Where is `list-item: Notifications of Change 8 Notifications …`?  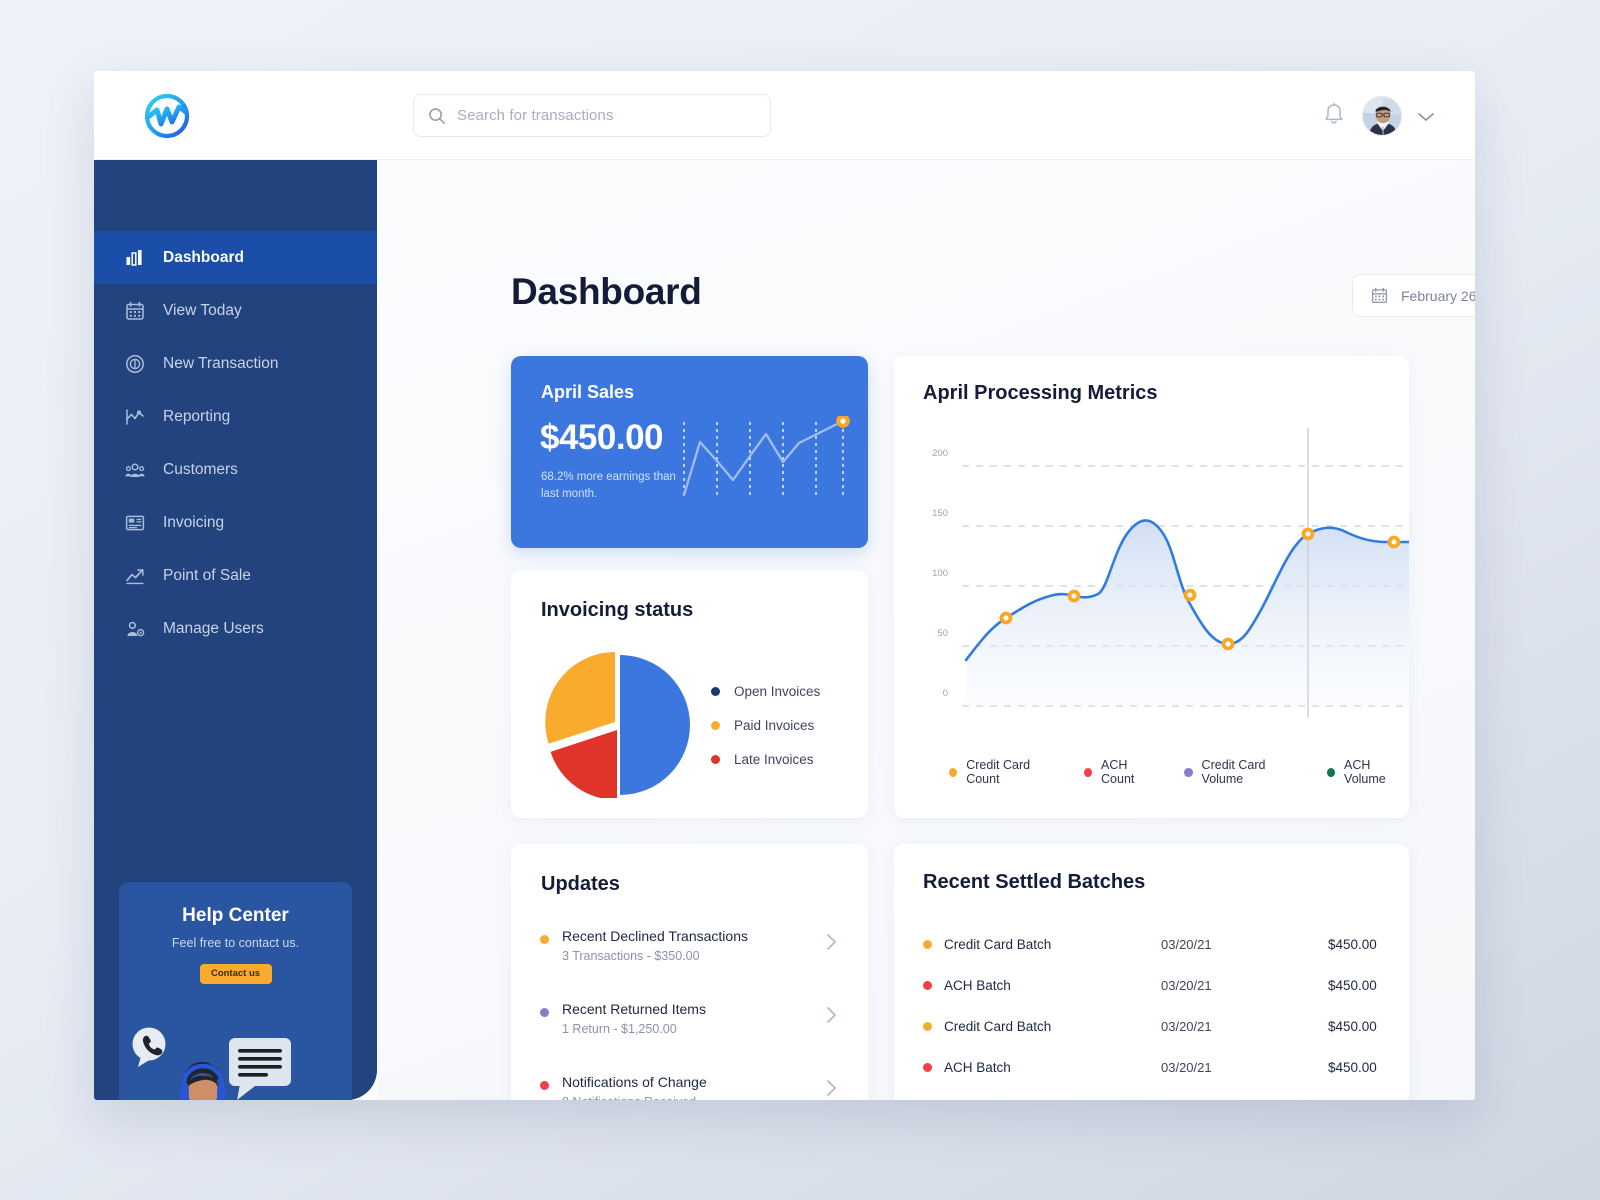
list-item: Notifications of Change 8 Notifications … is located at coordinates (690, 1087).